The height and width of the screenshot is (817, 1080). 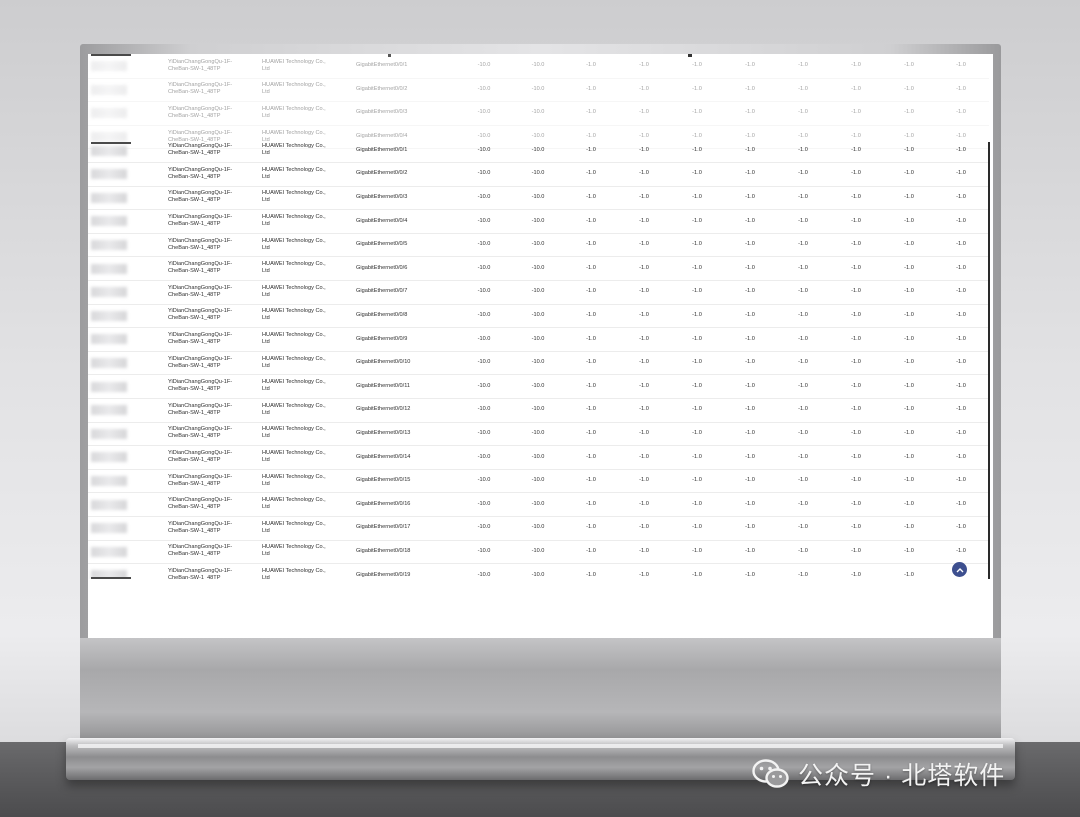 I want to click on port-cell: GigabitEthernet0/0/13, so click(x=406, y=434).